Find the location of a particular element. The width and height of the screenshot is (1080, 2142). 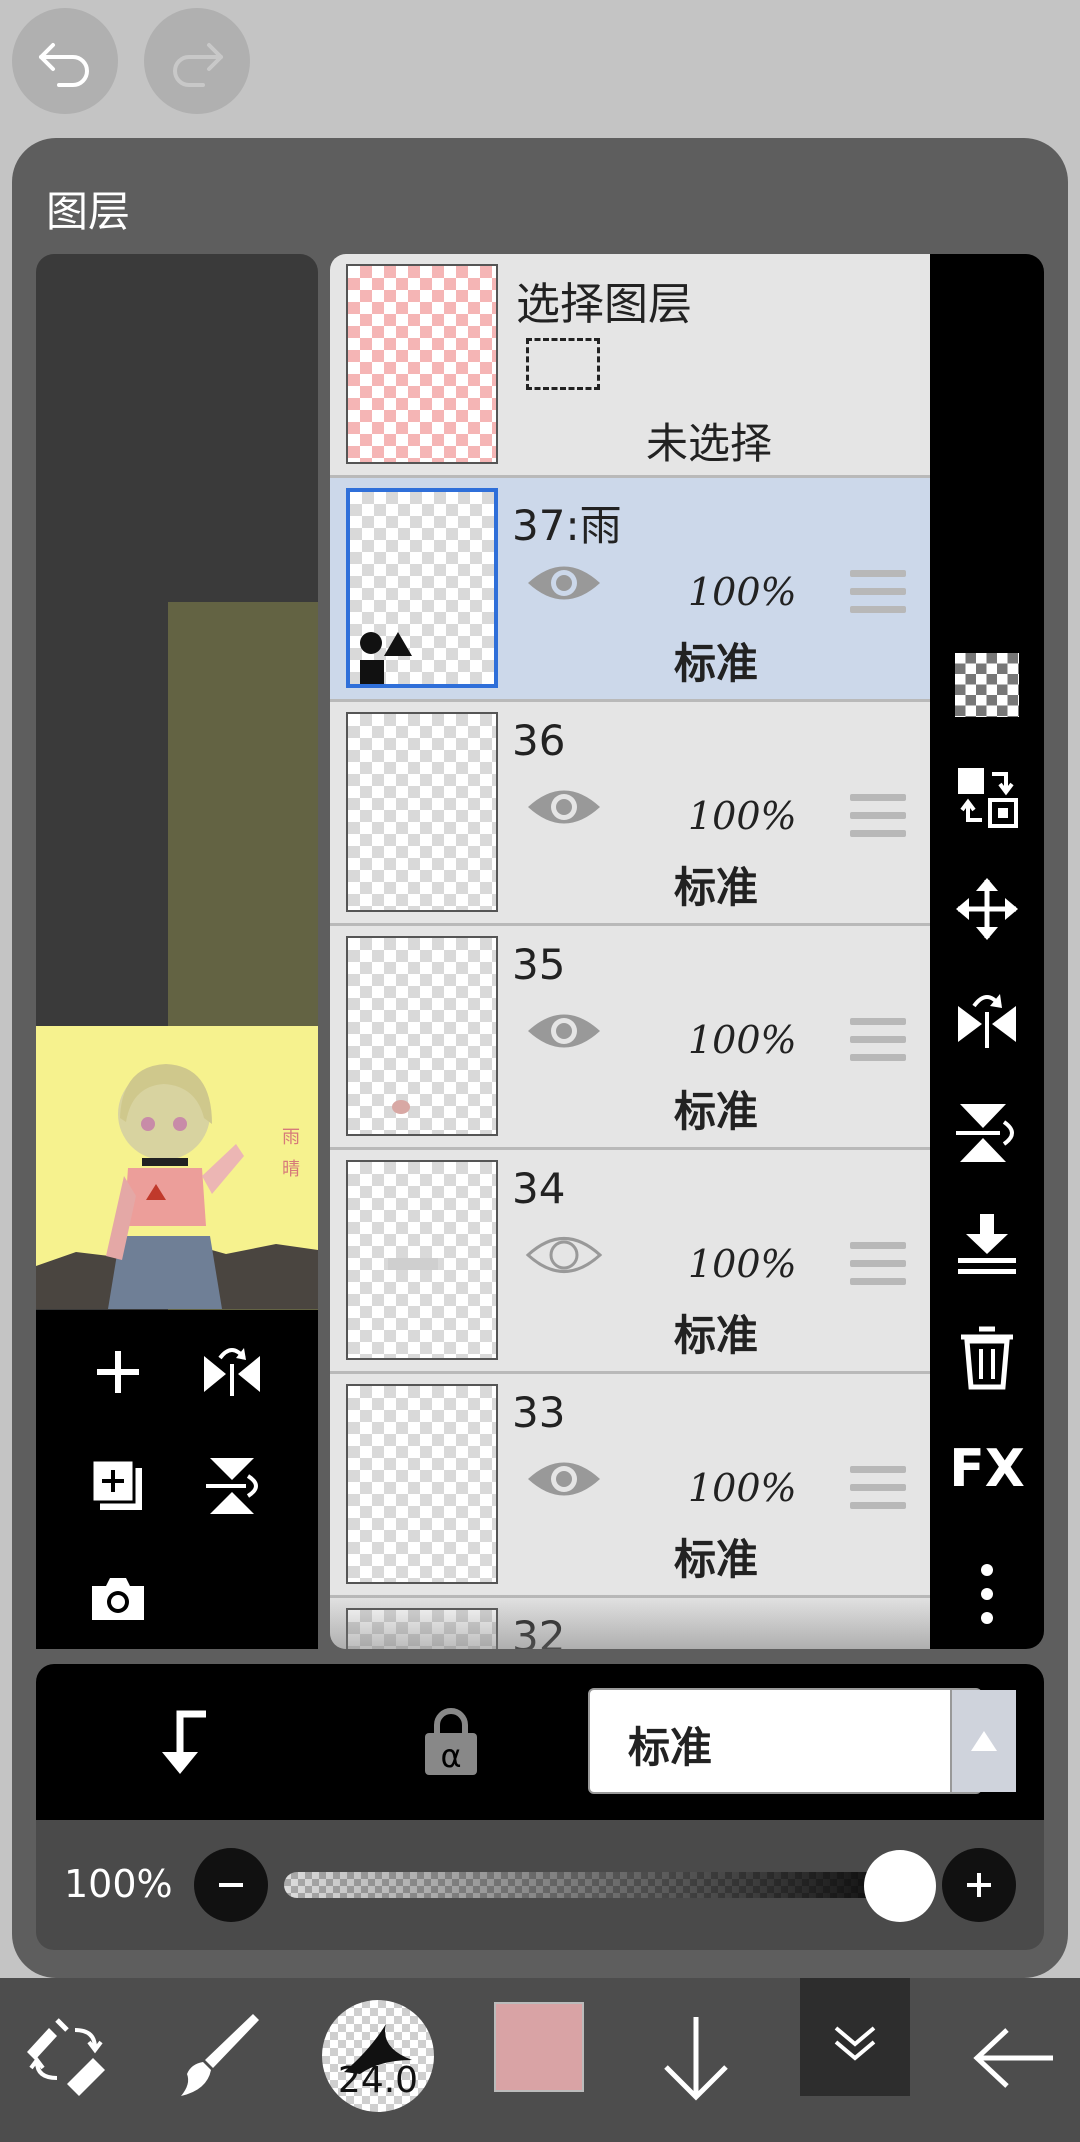

opacity-increase-button is located at coordinates (979, 1885).